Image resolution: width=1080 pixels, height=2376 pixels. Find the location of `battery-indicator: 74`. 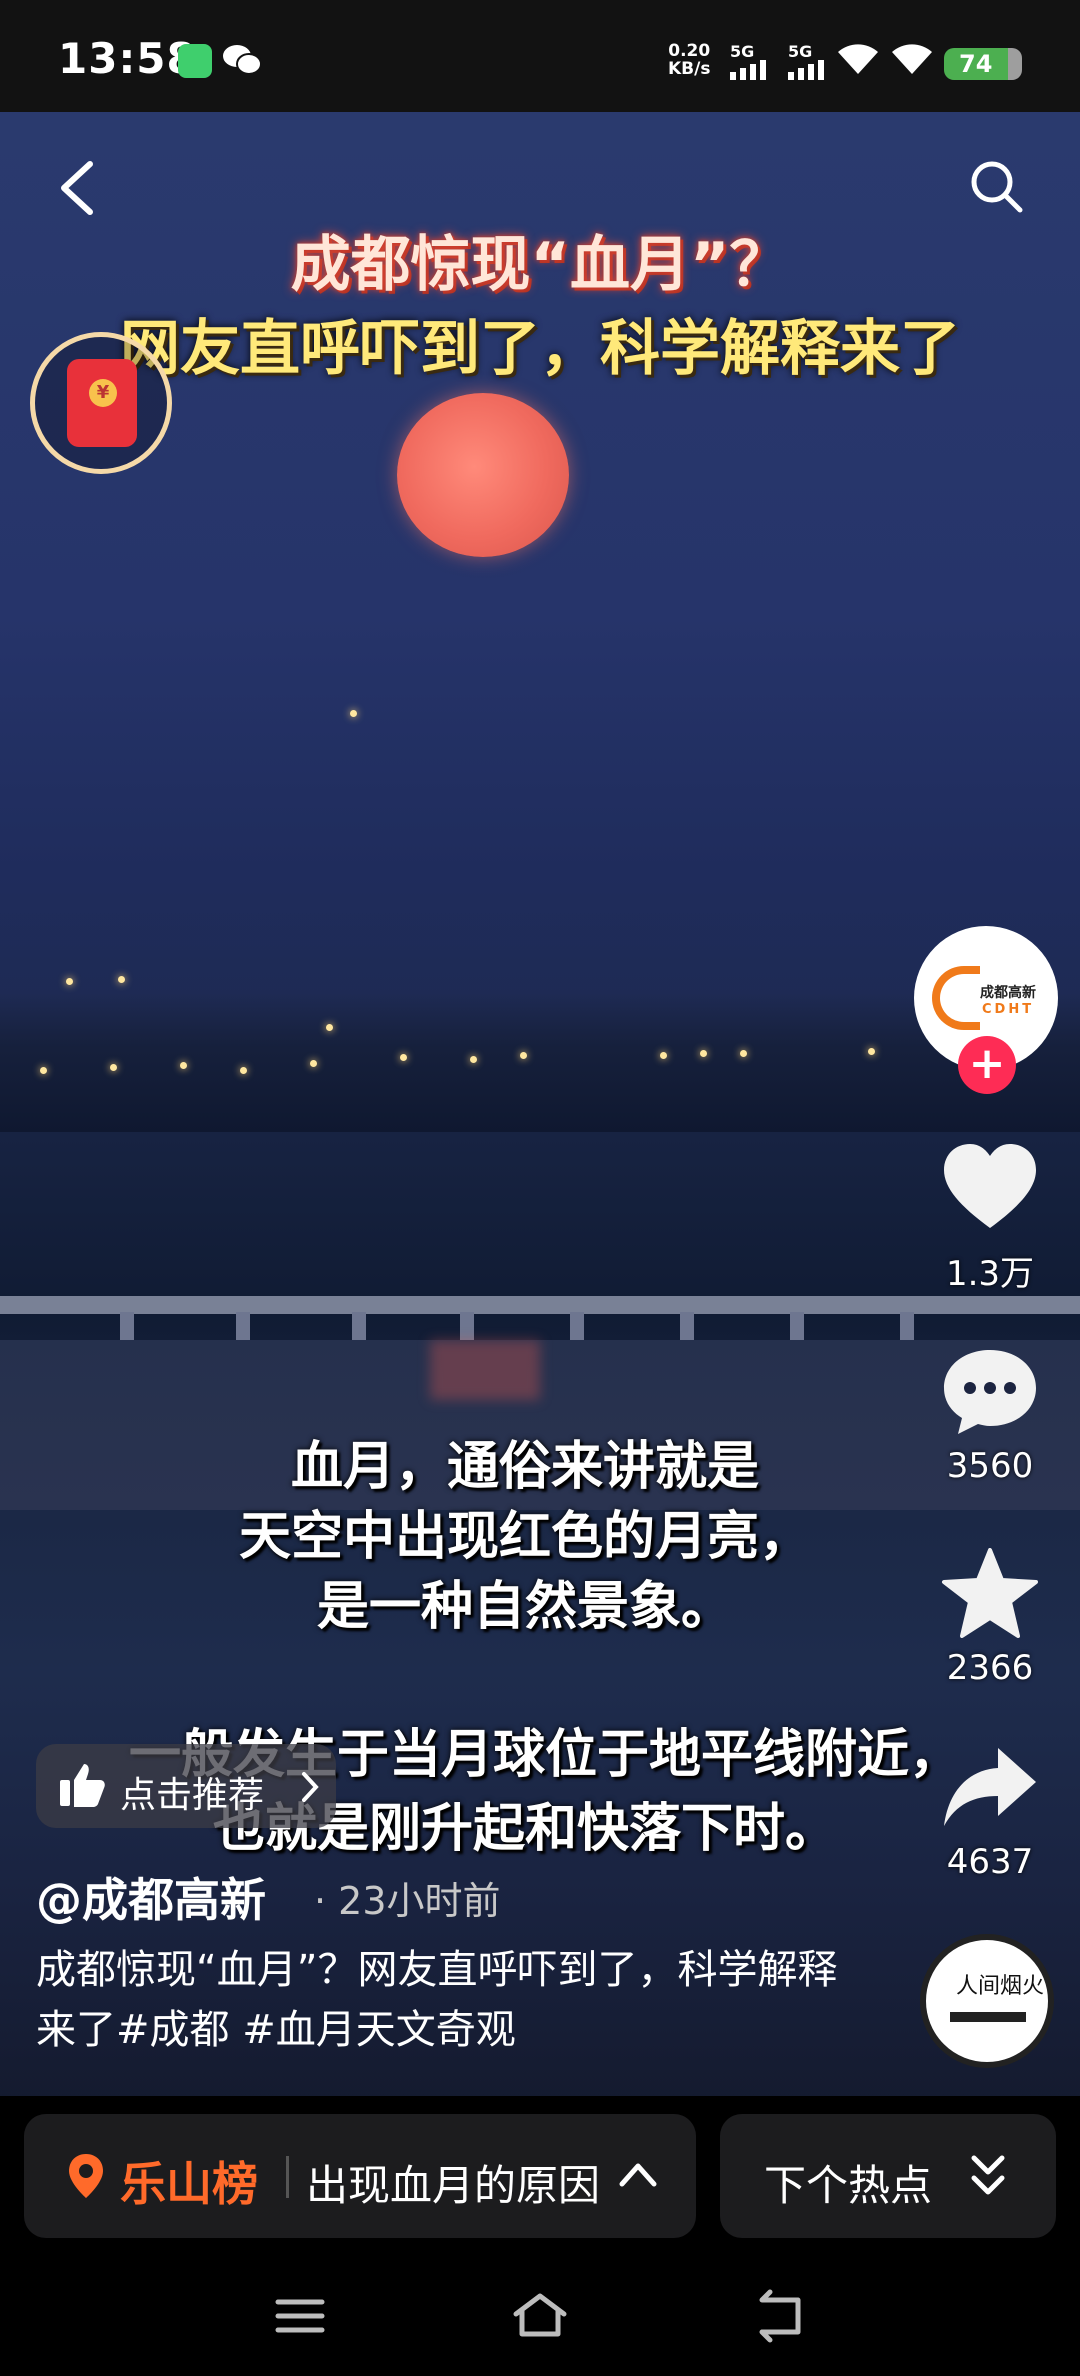

battery-indicator: 74 is located at coordinates (983, 64).